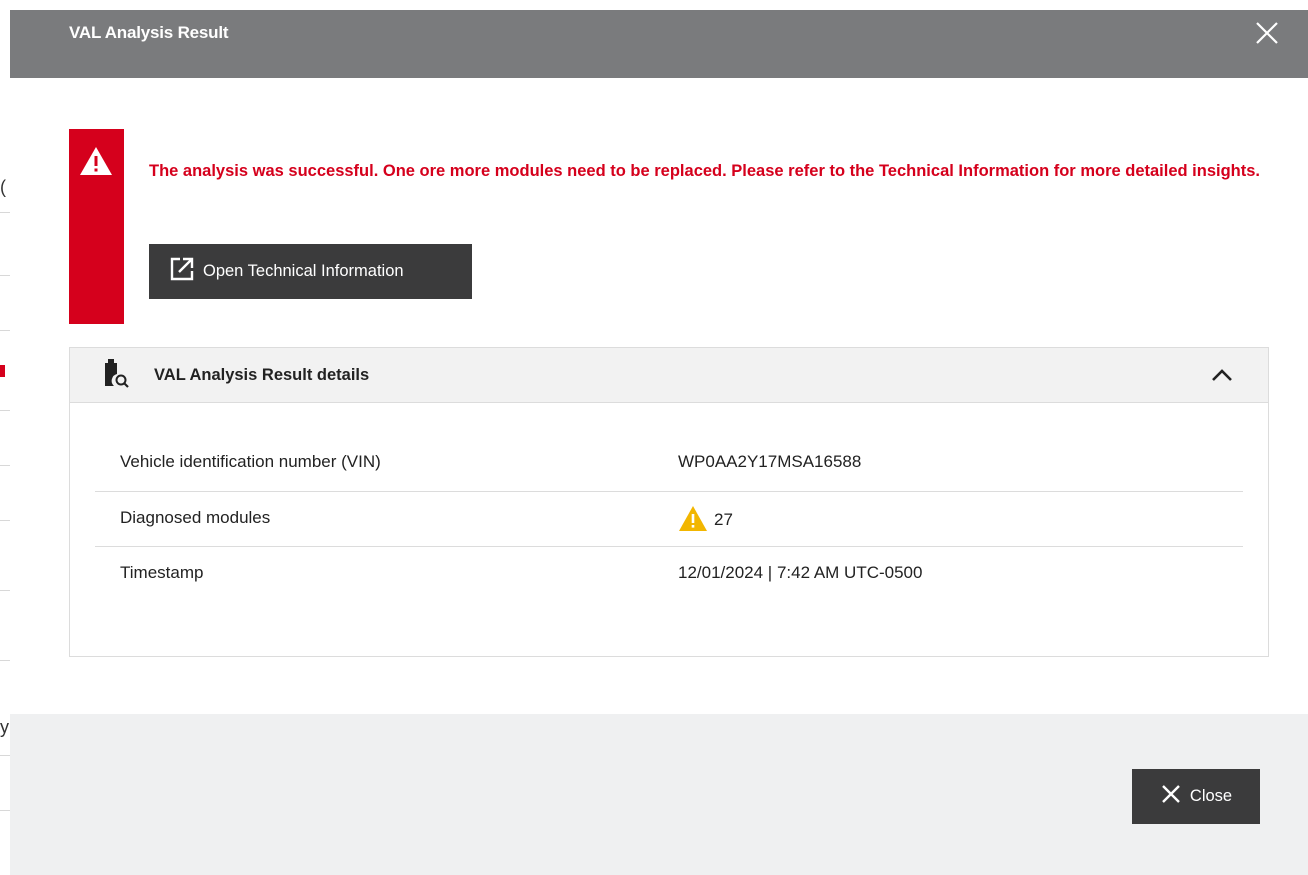  Describe the element at coordinates (770, 461) in the screenshot. I see `vin-value: WP0AA2Y17MSA16588` at that location.